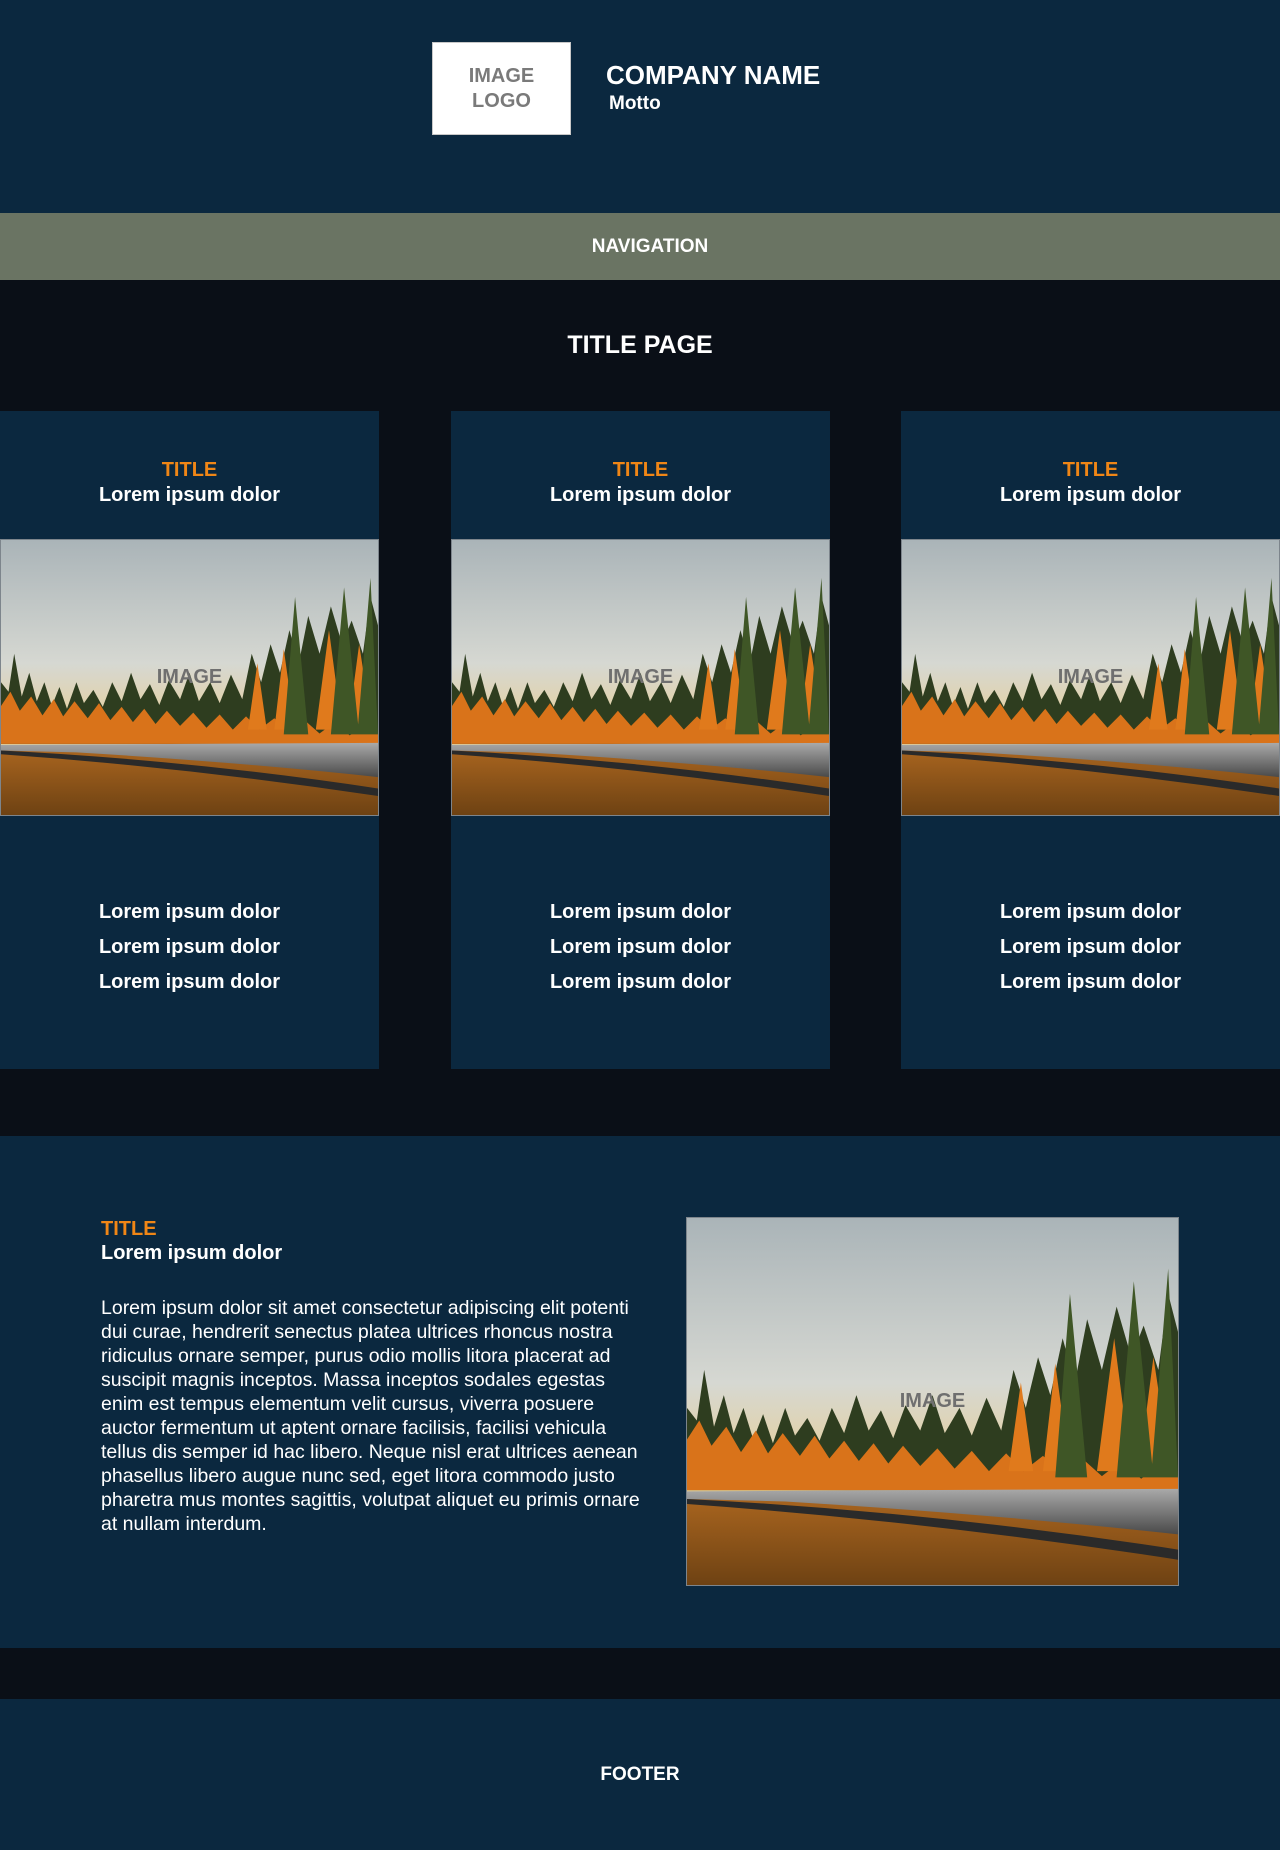 This screenshot has width=1280, height=1850. What do you see at coordinates (713, 75) in the screenshot?
I see `company-name: COMPANY NAME` at bounding box center [713, 75].